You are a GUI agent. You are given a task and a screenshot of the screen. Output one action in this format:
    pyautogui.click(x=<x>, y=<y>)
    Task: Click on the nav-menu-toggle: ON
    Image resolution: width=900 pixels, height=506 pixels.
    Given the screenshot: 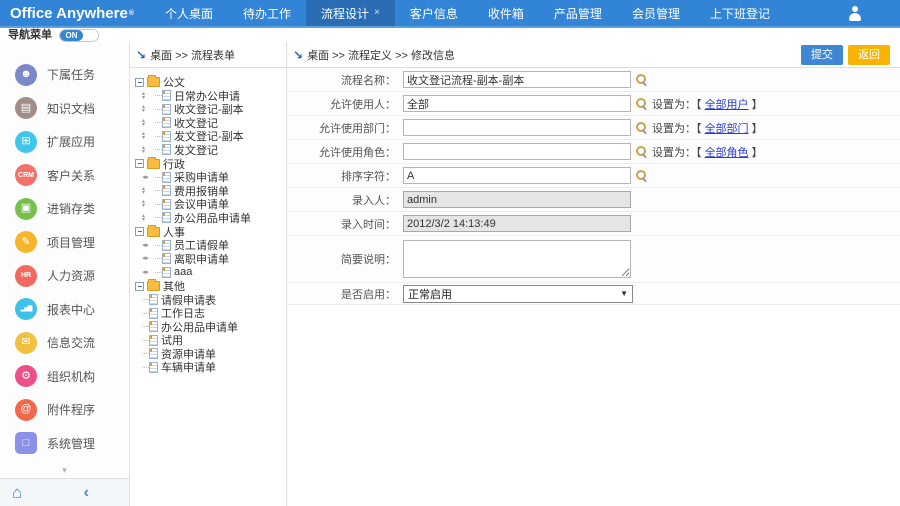 What is the action you would take?
    pyautogui.click(x=79, y=35)
    